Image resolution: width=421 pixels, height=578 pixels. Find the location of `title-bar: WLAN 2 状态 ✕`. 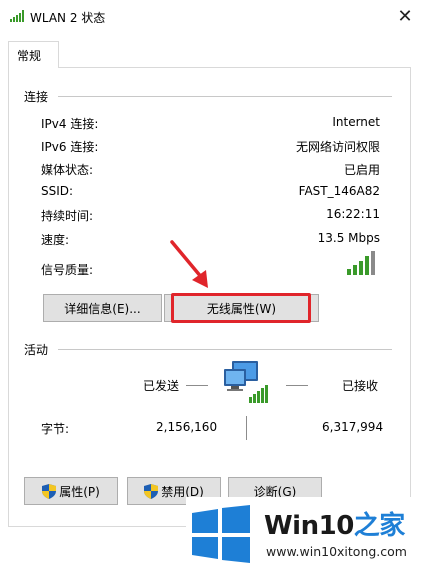

title-bar: WLAN 2 状态 ✕ is located at coordinates (210, 17).